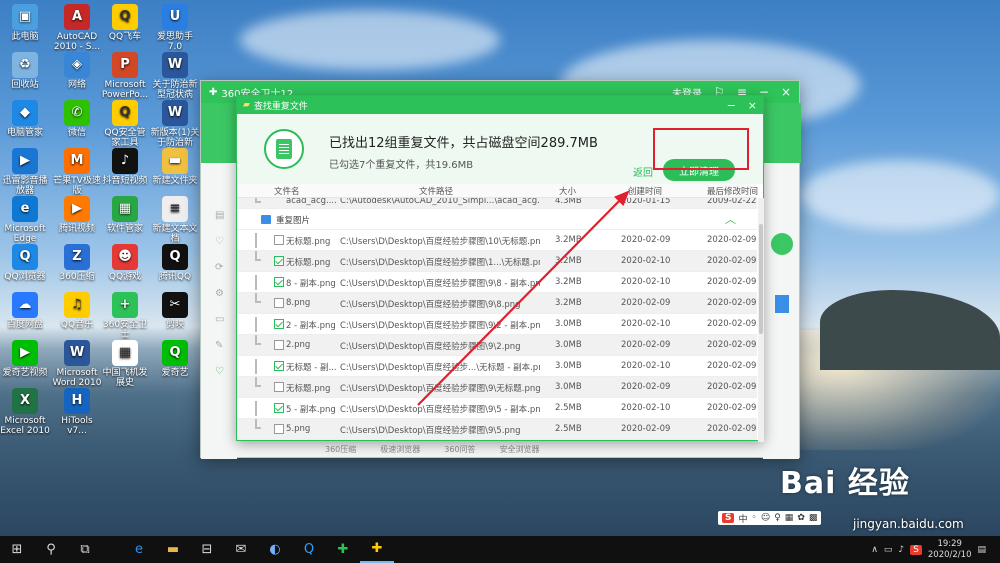  What do you see at coordinates (125, 215) in the screenshot?
I see `desktop-icon: ▦ 软件管家` at bounding box center [125, 215].